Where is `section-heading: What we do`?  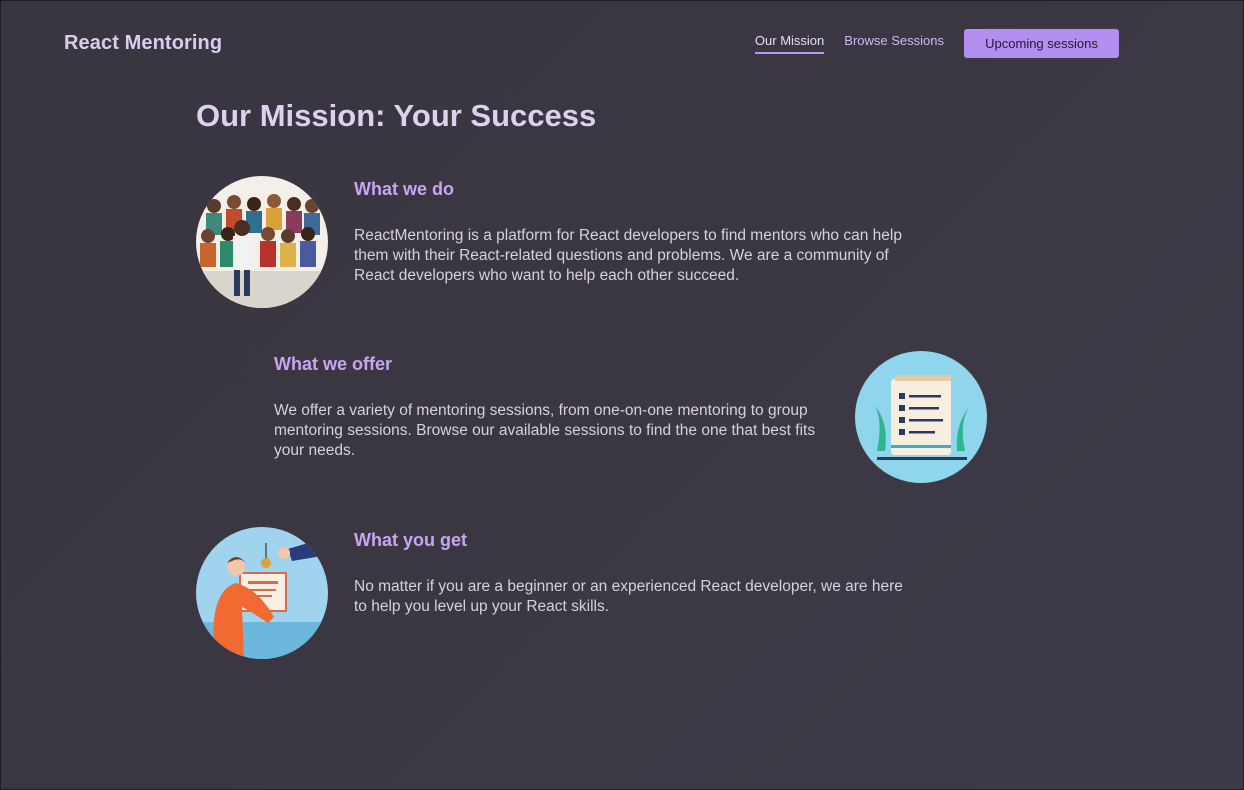 section-heading: What we do is located at coordinates (404, 189).